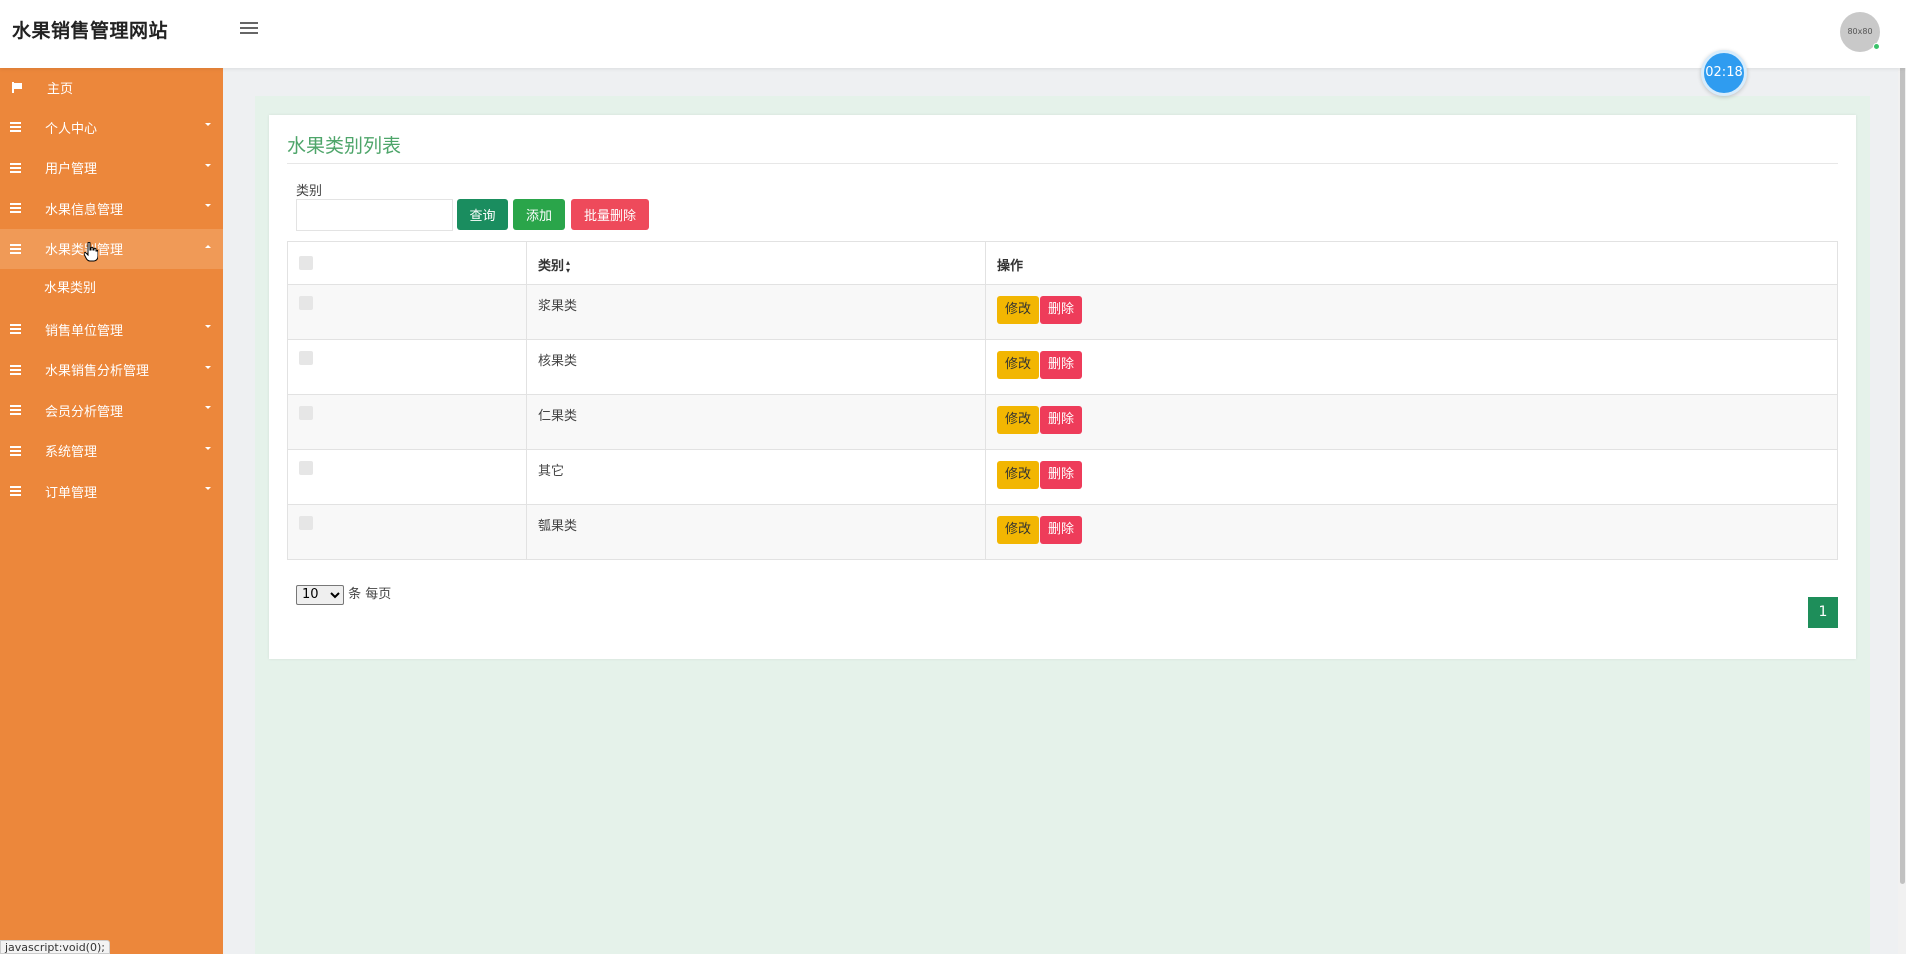 The image size is (1906, 954). What do you see at coordinates (756, 532) in the screenshot?
I see `category-cell: 瓠果类` at bounding box center [756, 532].